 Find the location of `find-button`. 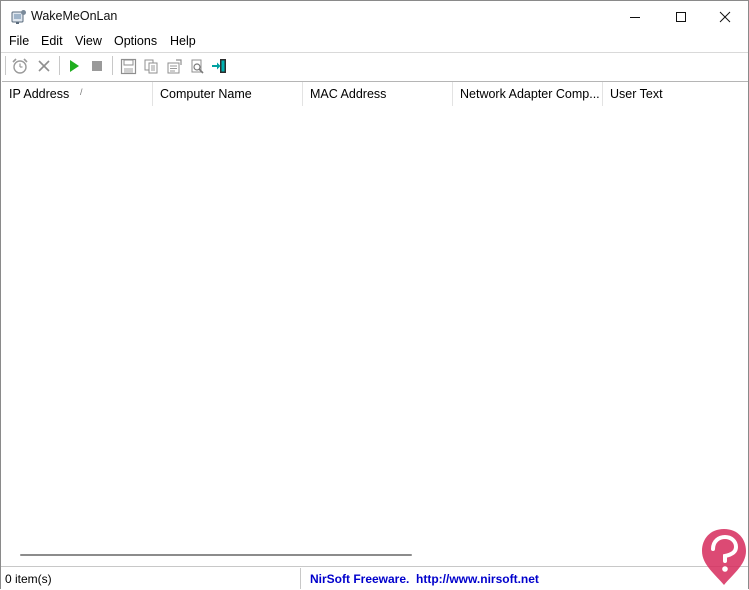

find-button is located at coordinates (197, 66).